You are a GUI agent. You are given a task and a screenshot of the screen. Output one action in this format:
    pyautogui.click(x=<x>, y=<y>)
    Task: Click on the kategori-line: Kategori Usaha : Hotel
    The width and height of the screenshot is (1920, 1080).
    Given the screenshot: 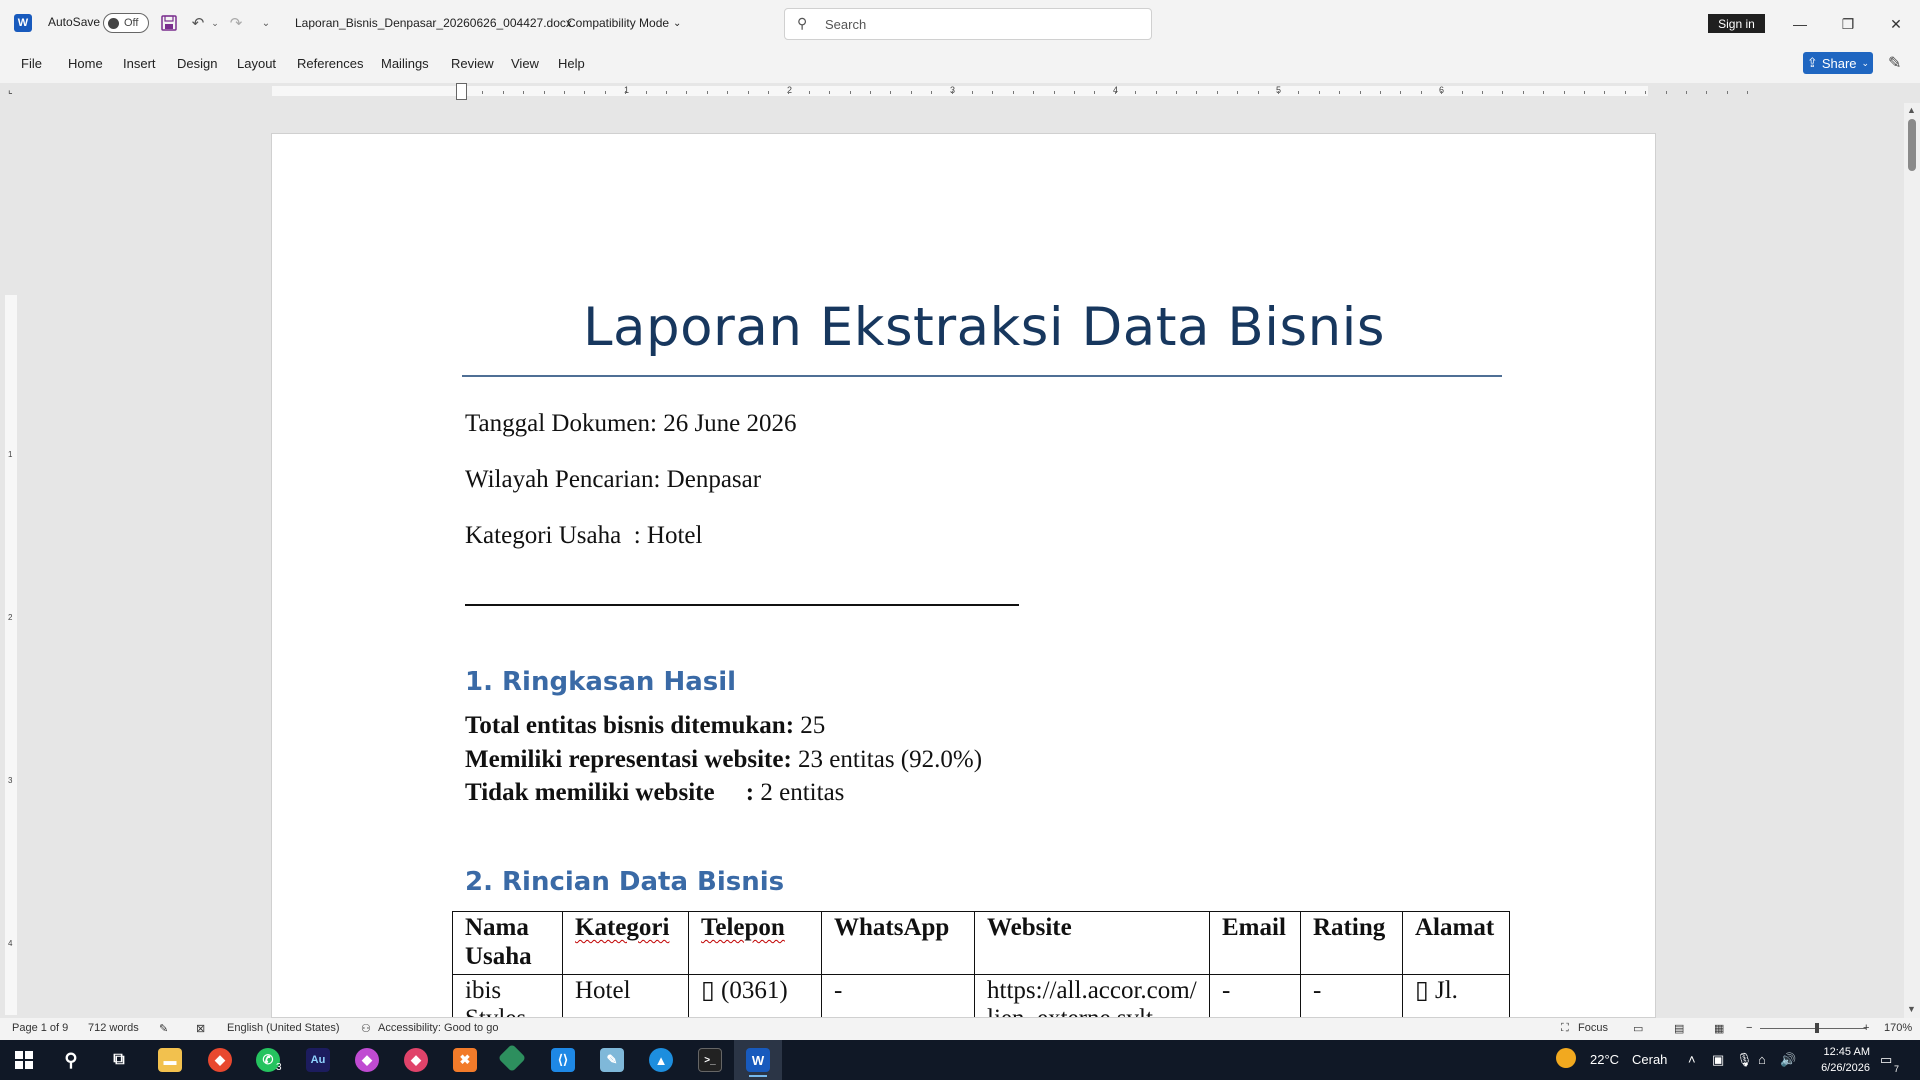 What is the action you would take?
    pyautogui.click(x=584, y=535)
    